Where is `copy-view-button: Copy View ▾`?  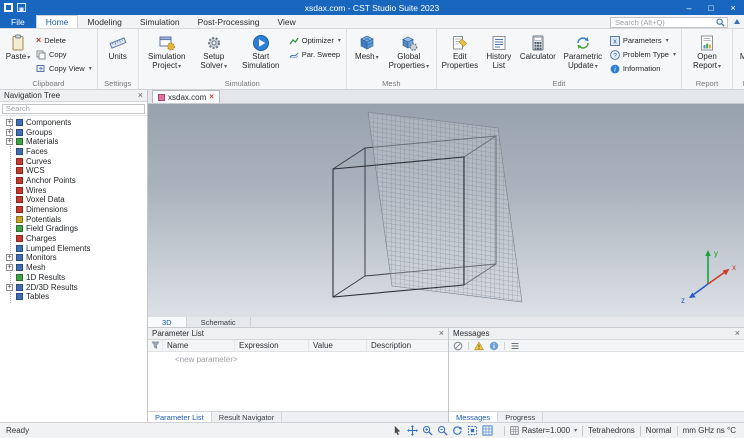
copy-view-button: Copy View ▾ is located at coordinates (64, 68).